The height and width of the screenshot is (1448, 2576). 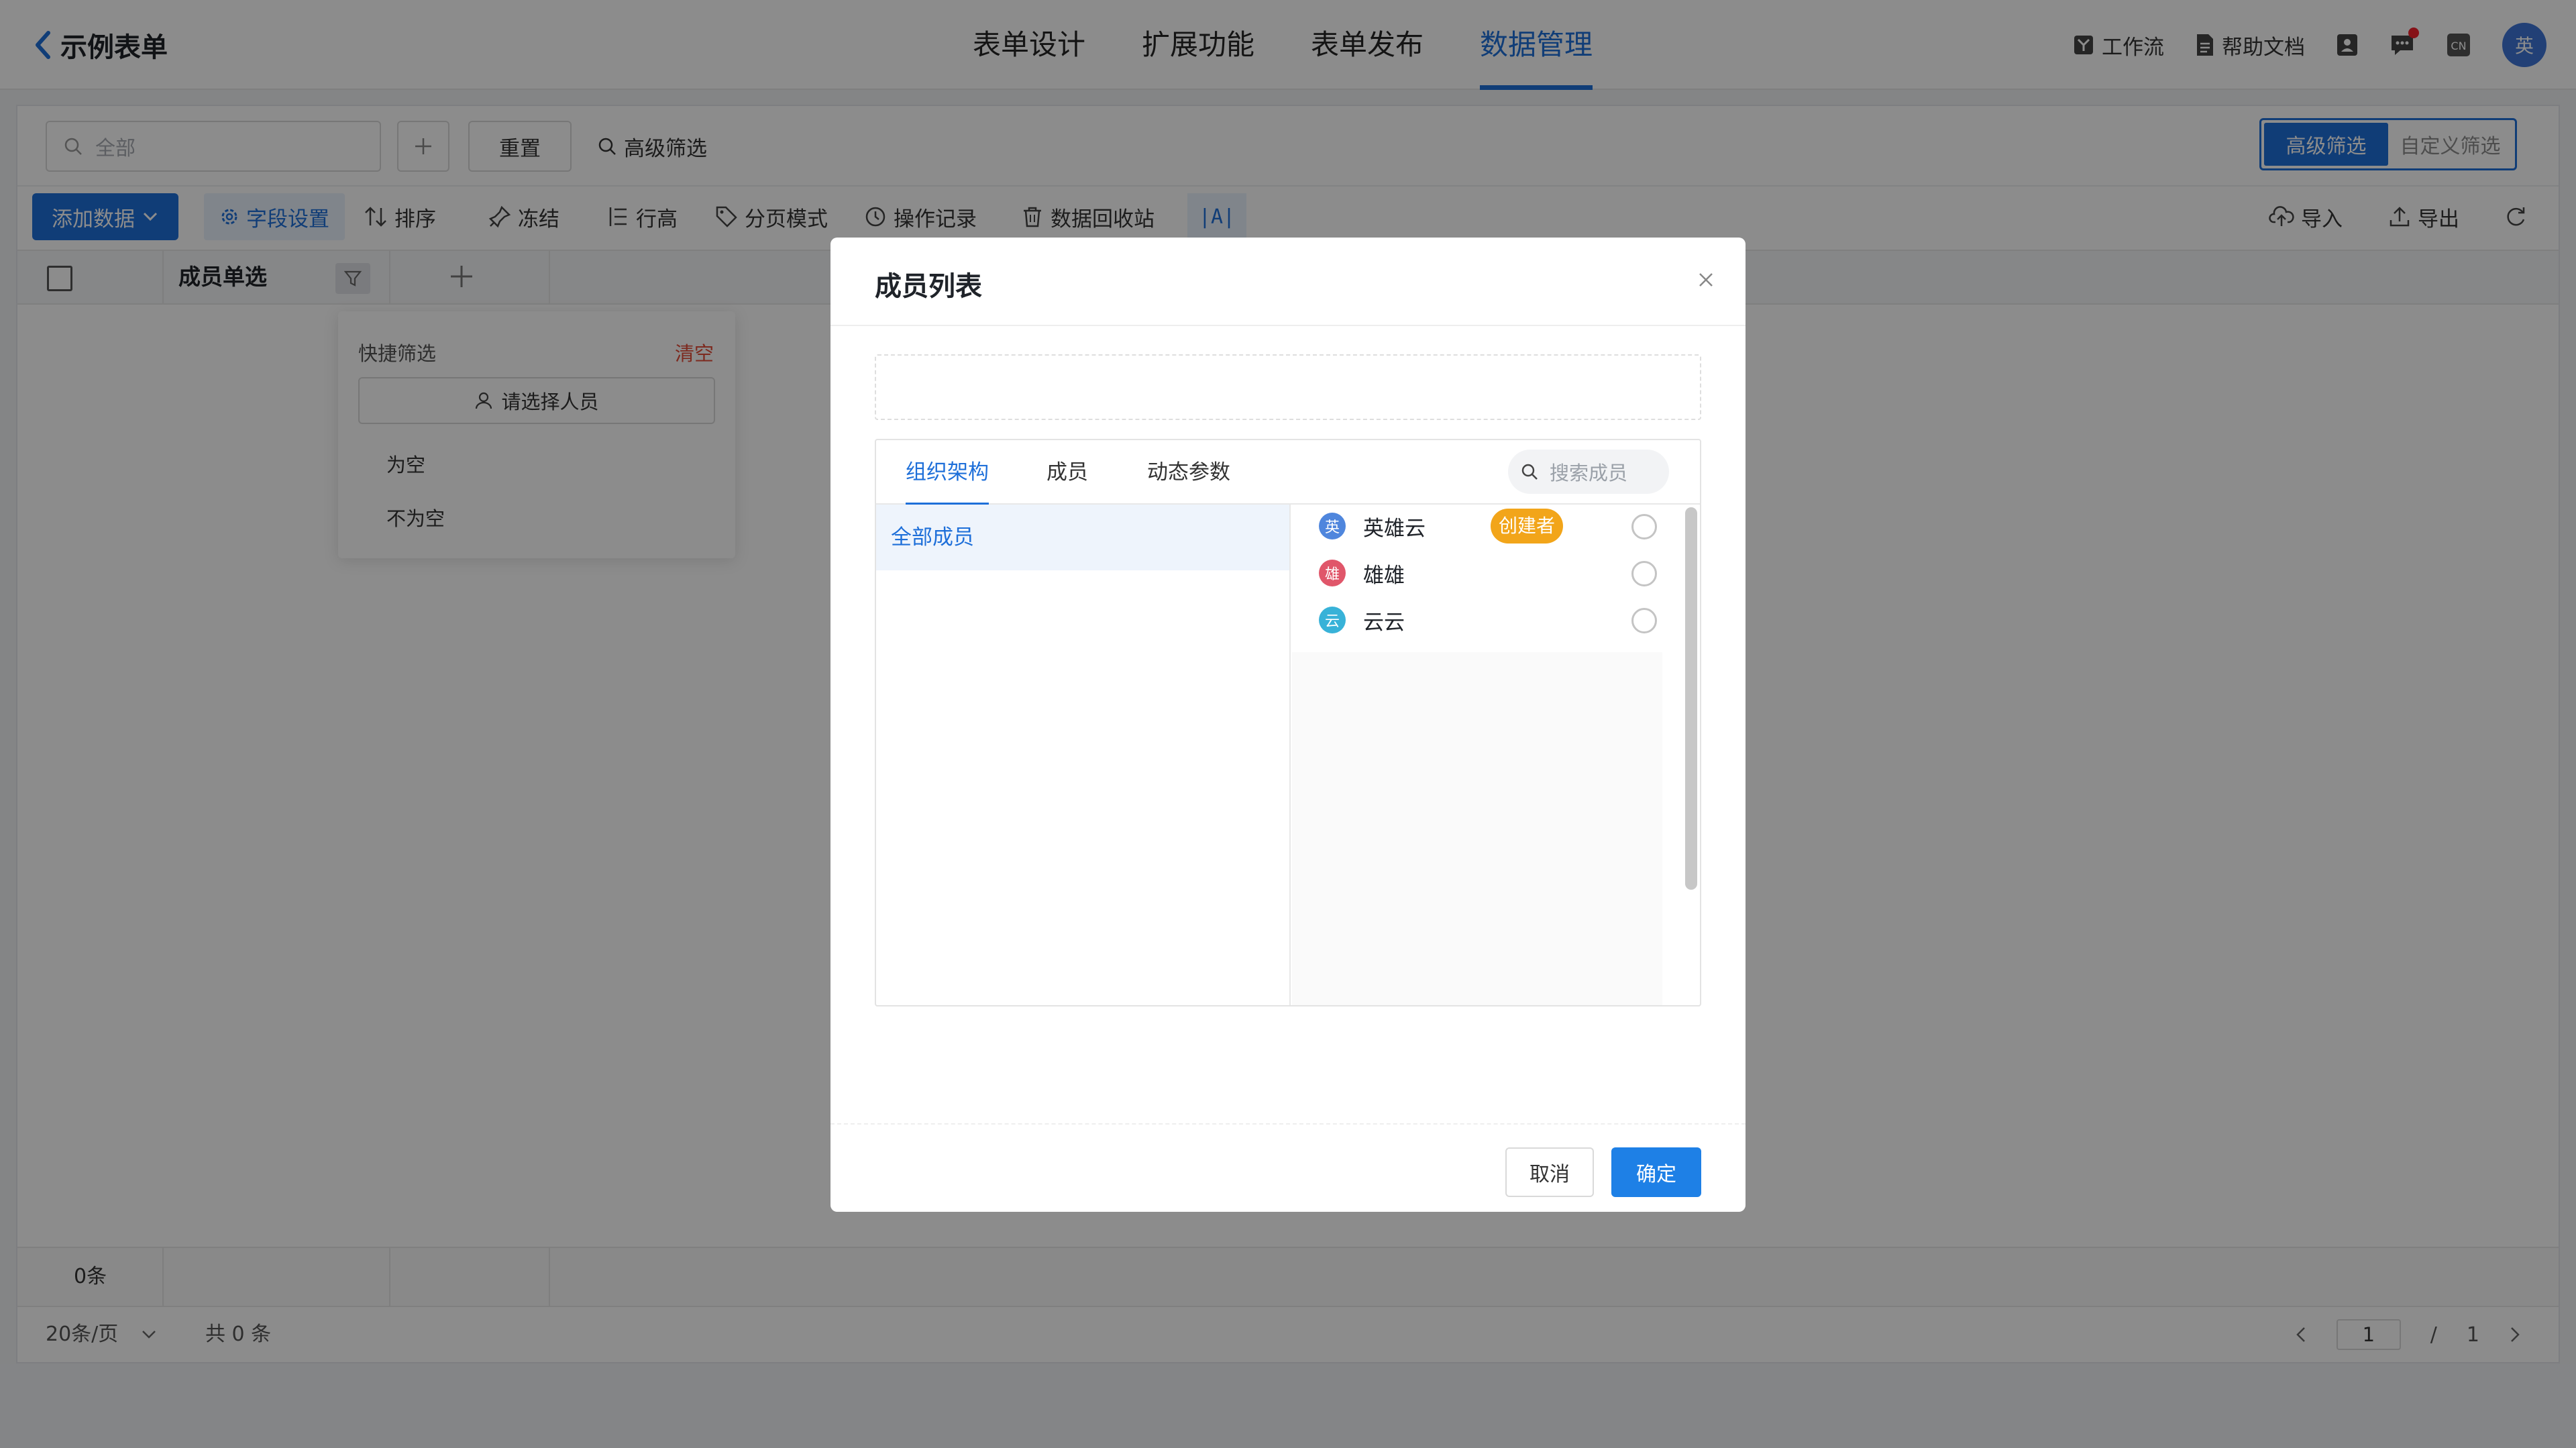 I want to click on tab-org-structure: 组织架构, so click(x=947, y=473).